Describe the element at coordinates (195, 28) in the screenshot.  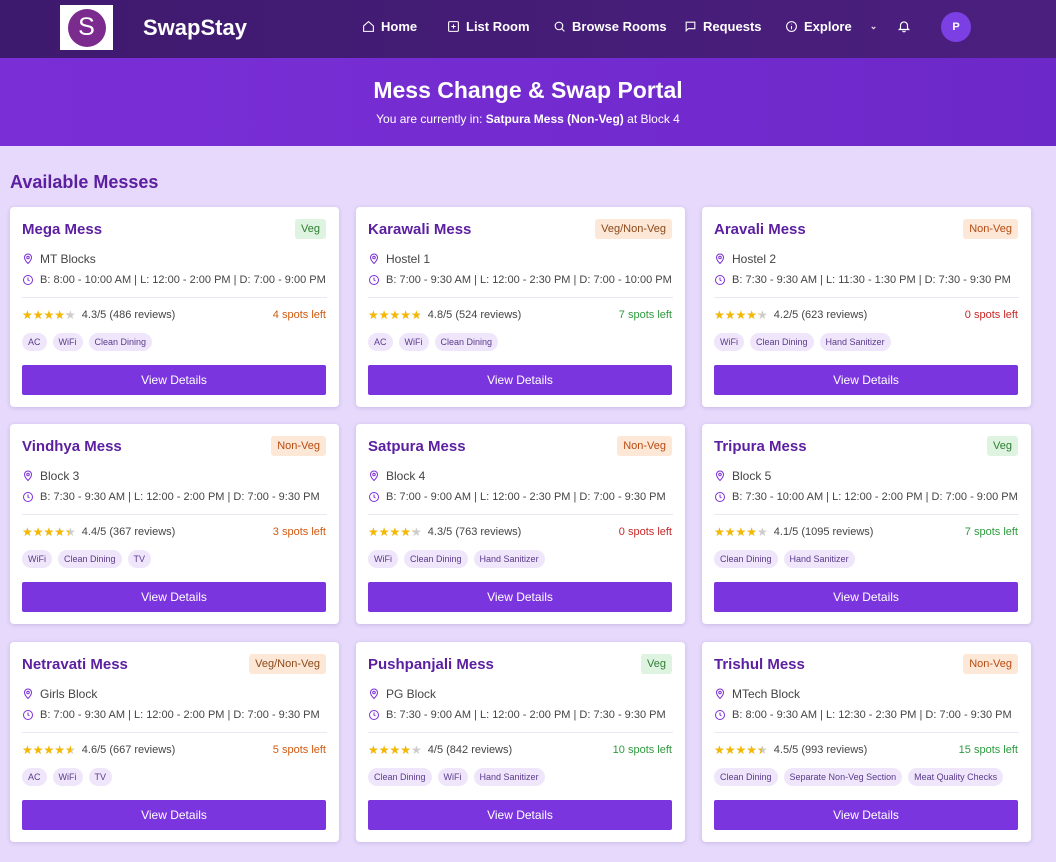
I see `brand-name: SwapStay` at that location.